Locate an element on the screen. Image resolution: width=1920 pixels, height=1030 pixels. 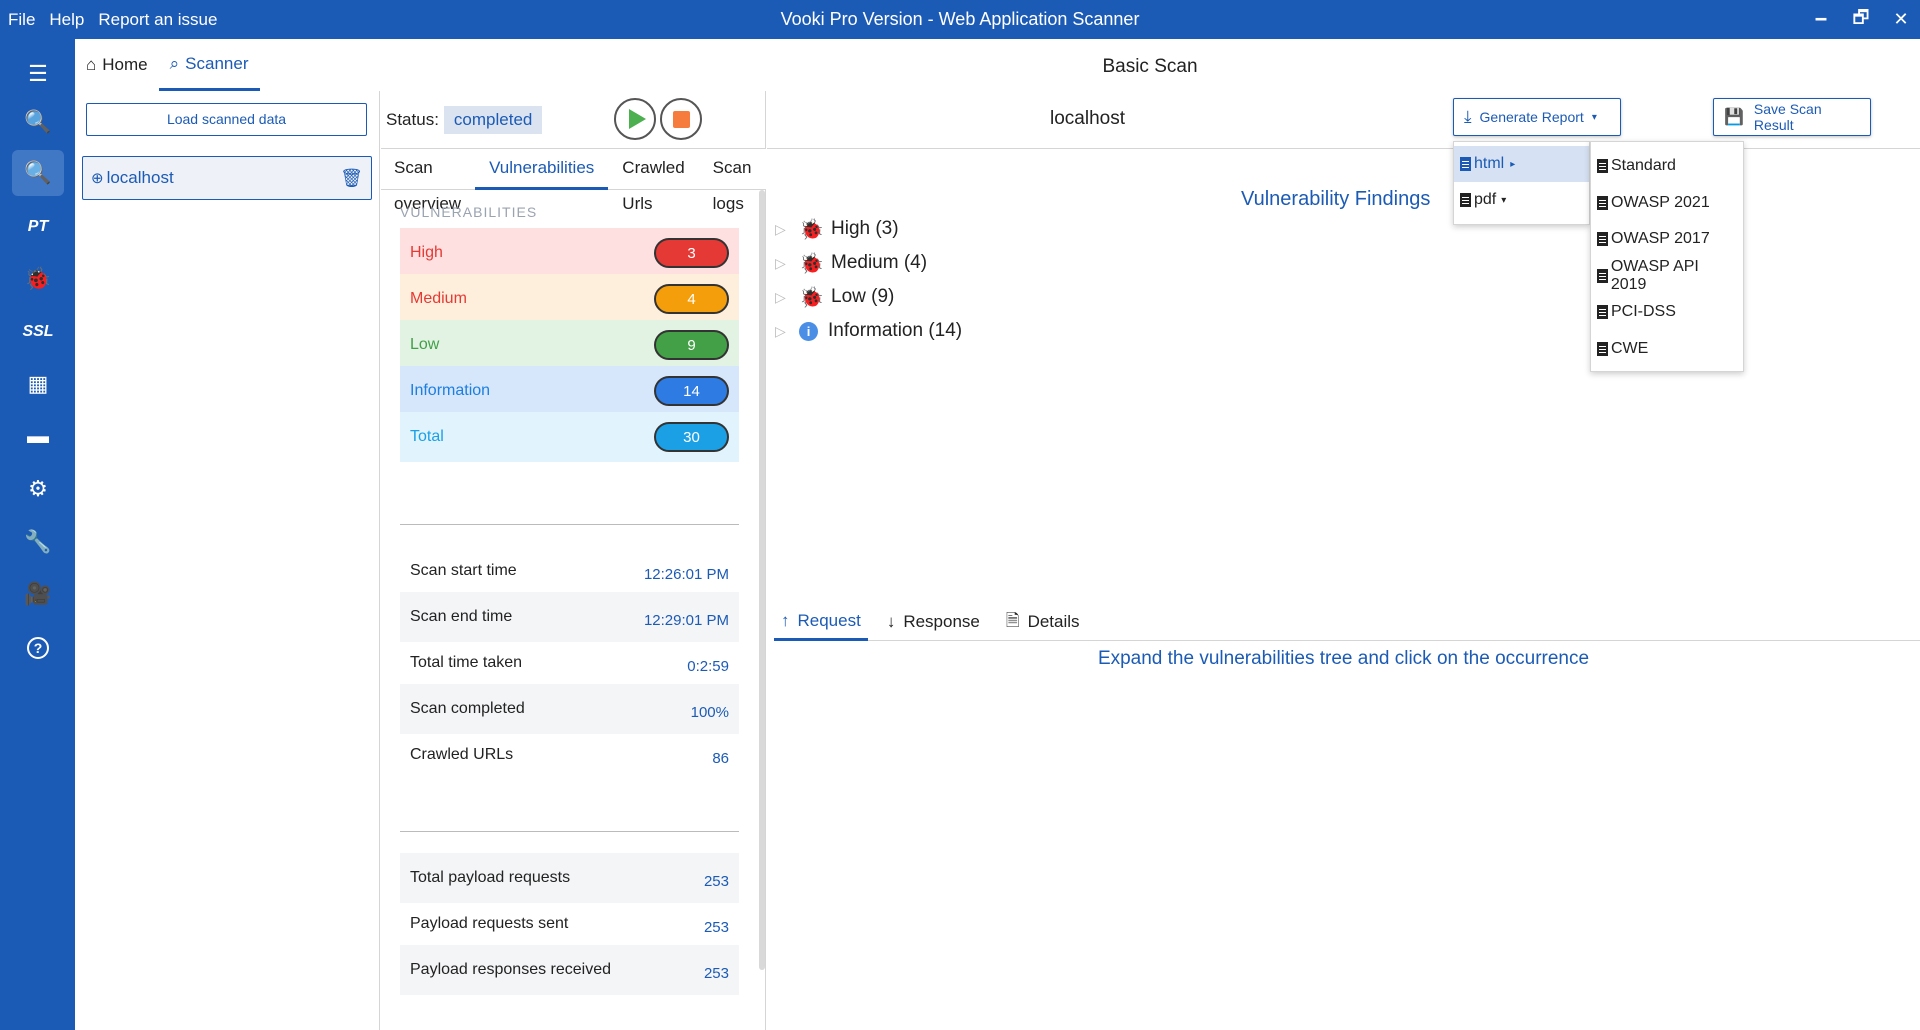
stat-row: Total time taken 0:2:59 is located at coordinates (569, 663).